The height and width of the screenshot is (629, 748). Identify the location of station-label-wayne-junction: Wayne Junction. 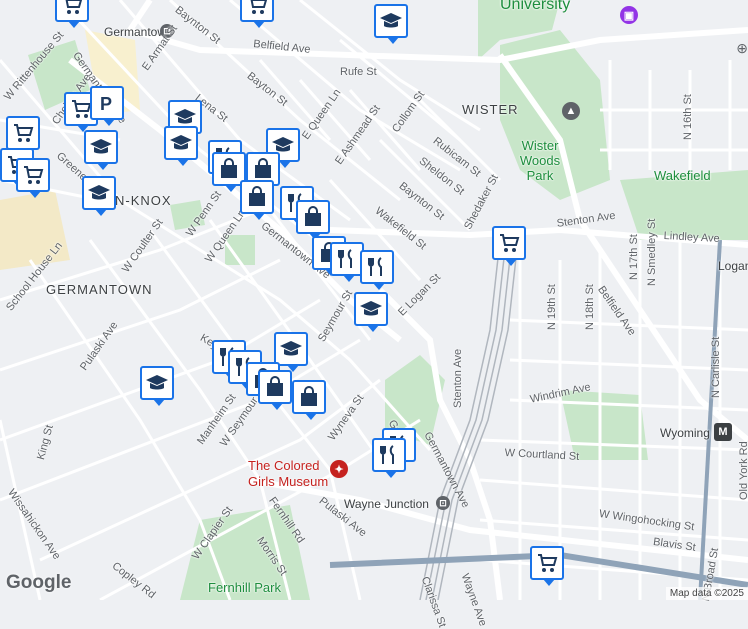
(386, 504).